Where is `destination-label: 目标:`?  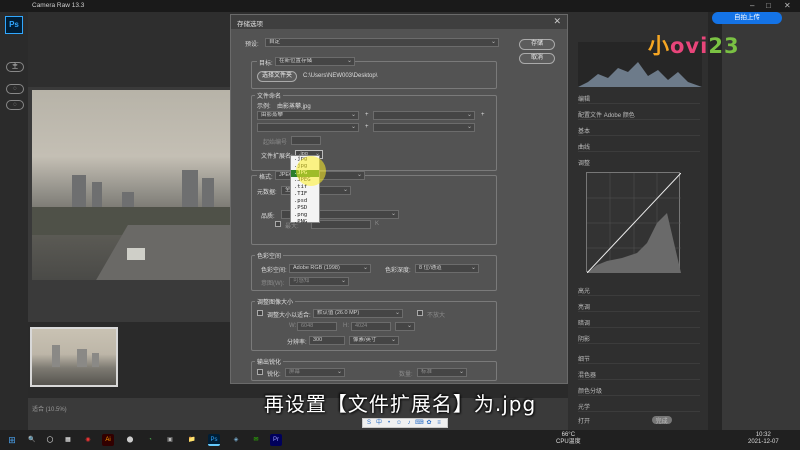 destination-label: 目标: is located at coordinates (266, 62).